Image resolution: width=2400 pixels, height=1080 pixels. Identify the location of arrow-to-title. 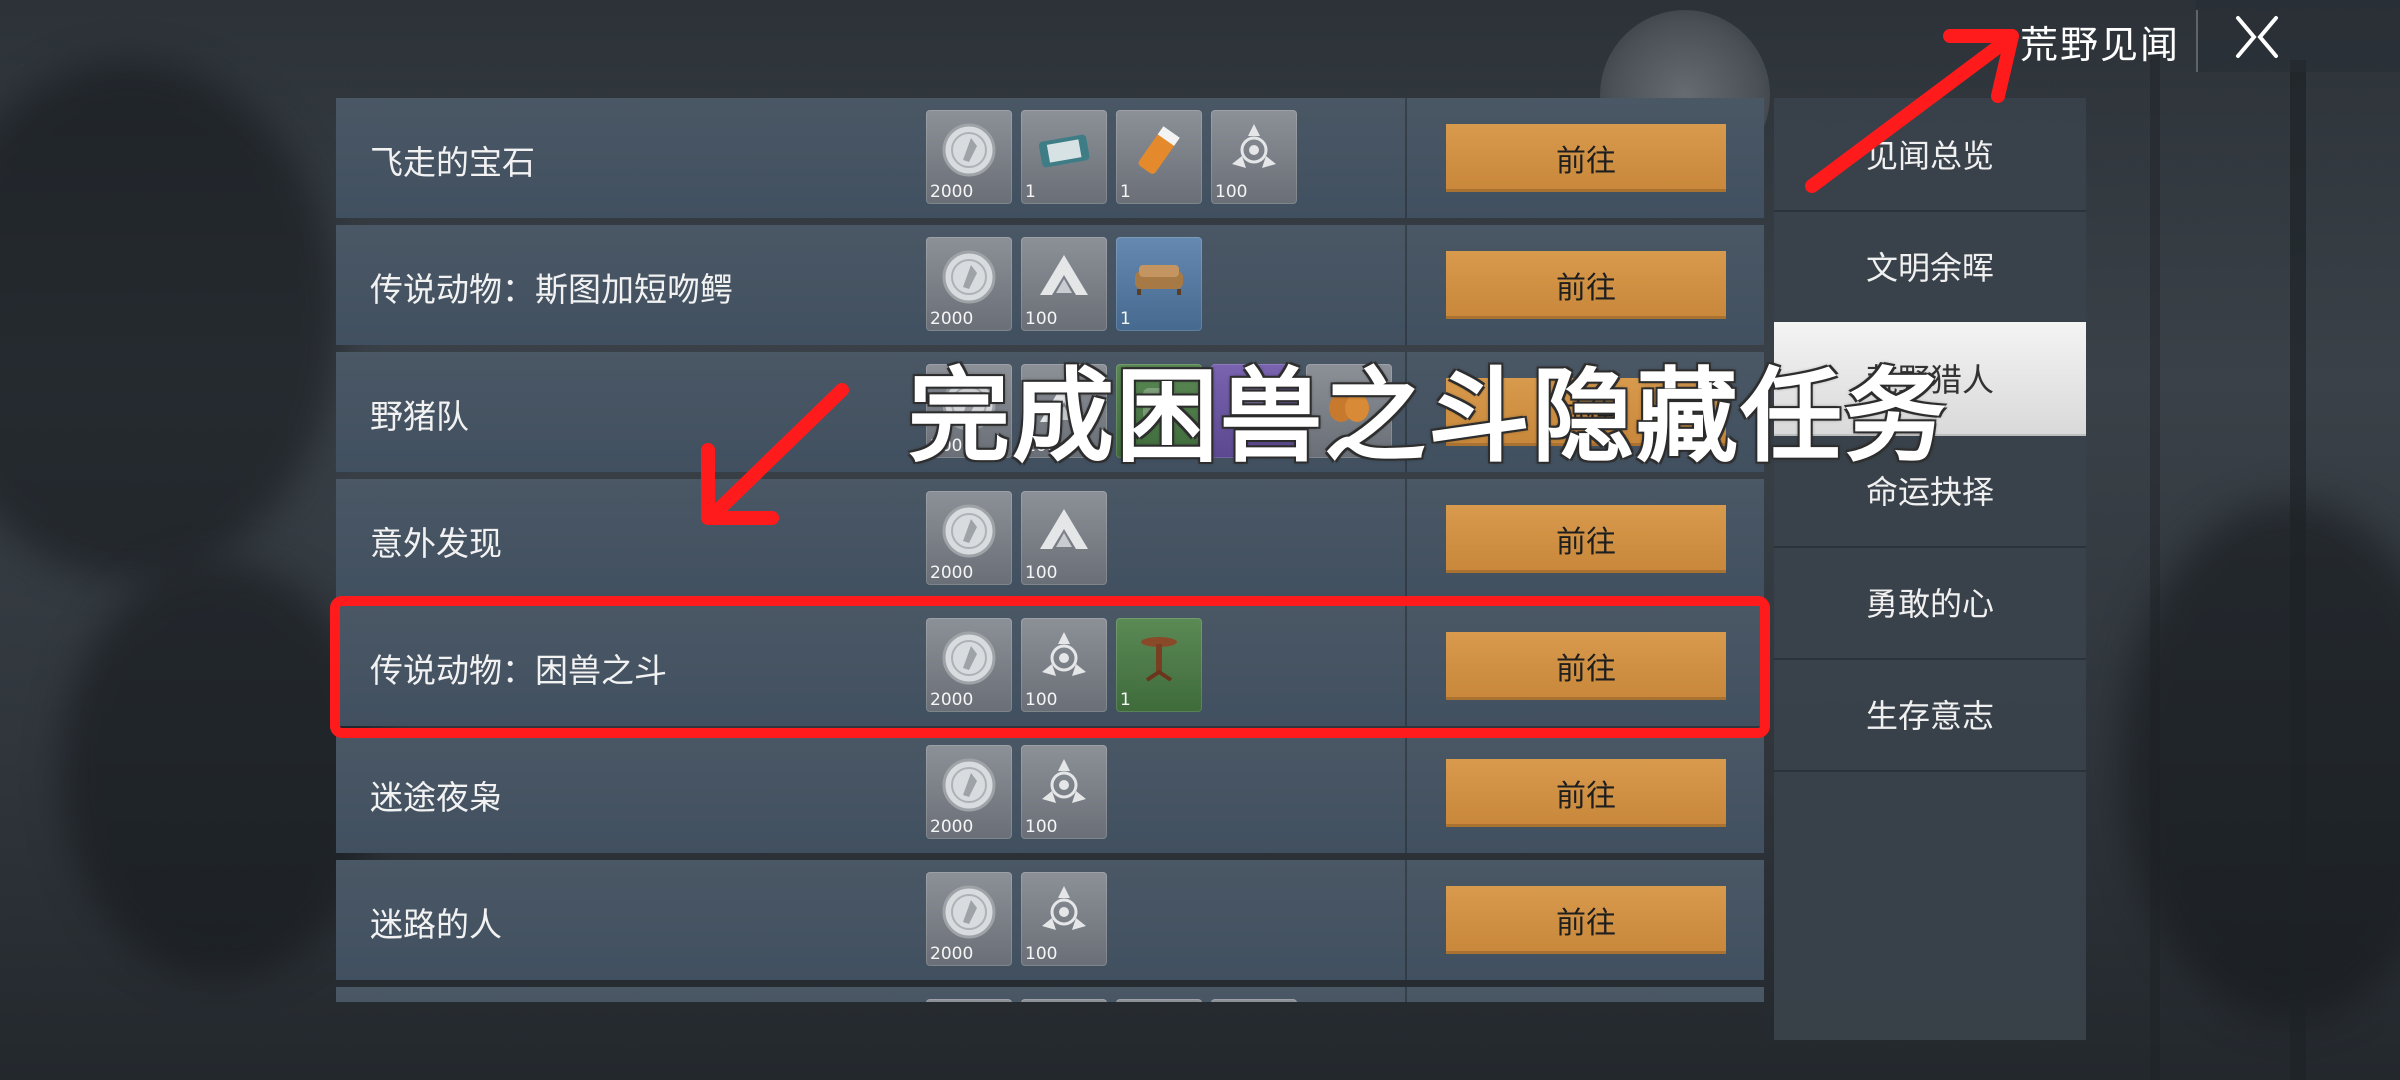
(1912, 111).